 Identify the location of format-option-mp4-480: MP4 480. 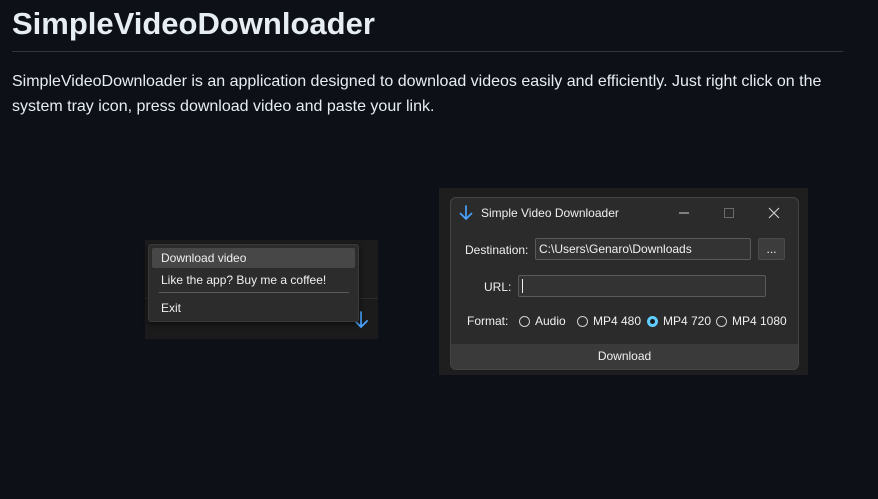
(609, 321).